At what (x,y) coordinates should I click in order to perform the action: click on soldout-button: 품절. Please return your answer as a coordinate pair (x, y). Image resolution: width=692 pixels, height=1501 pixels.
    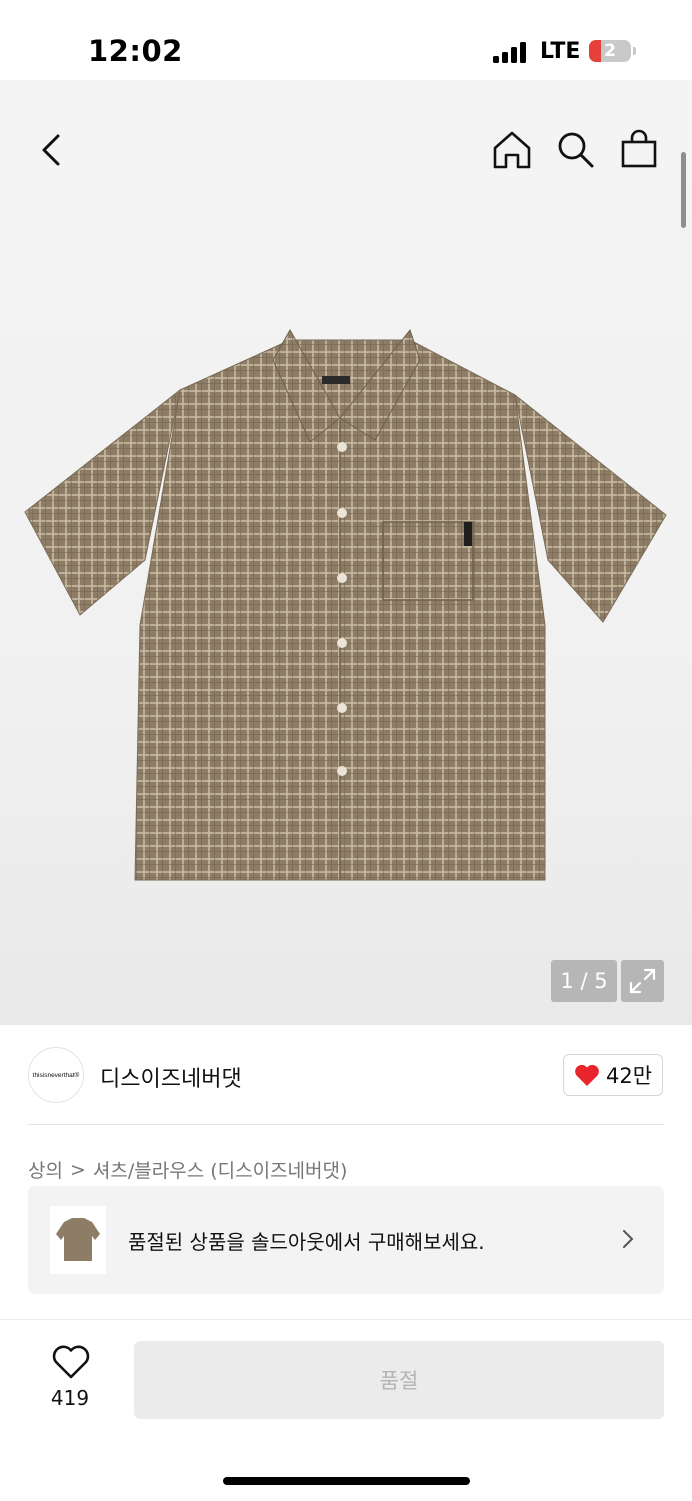
    Looking at the image, I should click on (399, 1380).